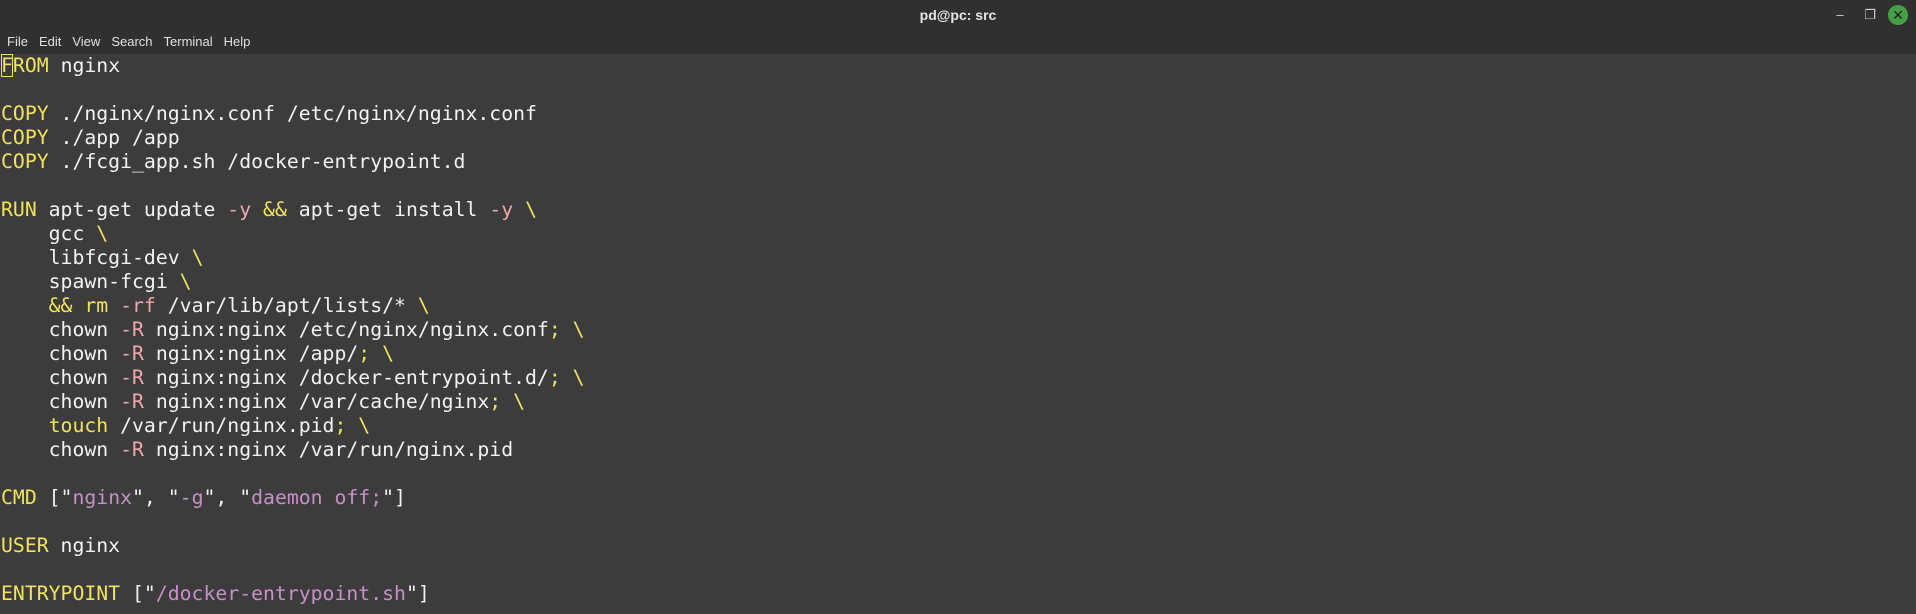 The image size is (1916, 614). What do you see at coordinates (61, 593) in the screenshot?
I see `code-token: ENTRYPOINT` at bounding box center [61, 593].